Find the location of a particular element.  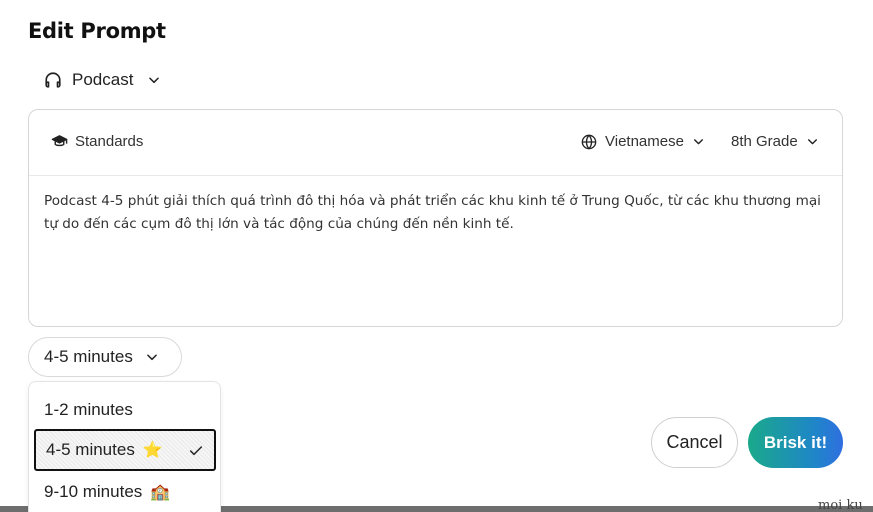

language-label: Vietnamese is located at coordinates (644, 141).